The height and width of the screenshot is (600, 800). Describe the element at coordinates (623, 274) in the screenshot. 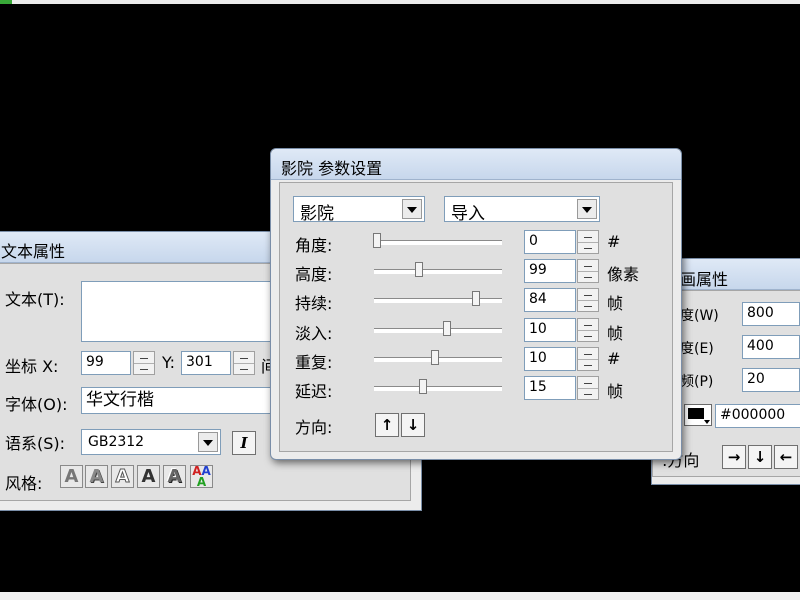

I see `param-unit: 像素` at that location.